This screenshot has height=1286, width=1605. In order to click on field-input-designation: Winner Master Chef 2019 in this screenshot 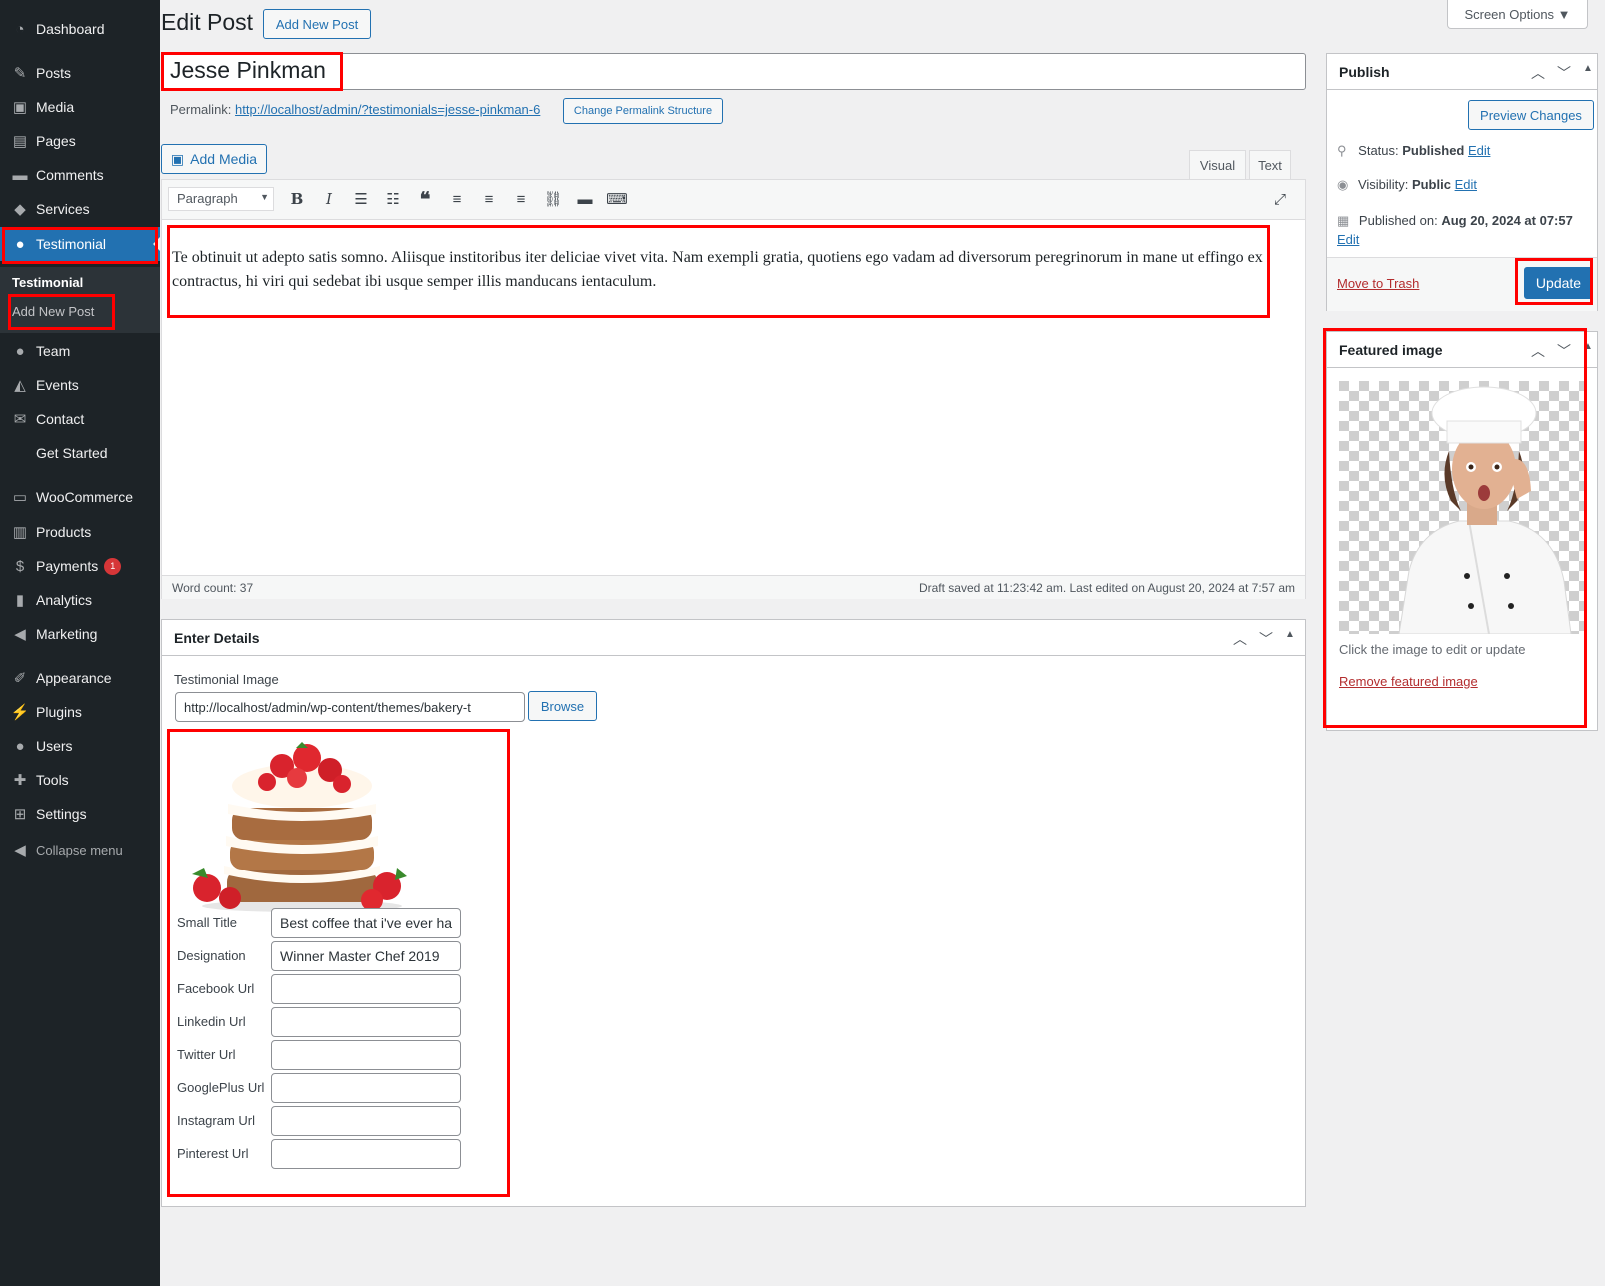, I will do `click(366, 956)`.